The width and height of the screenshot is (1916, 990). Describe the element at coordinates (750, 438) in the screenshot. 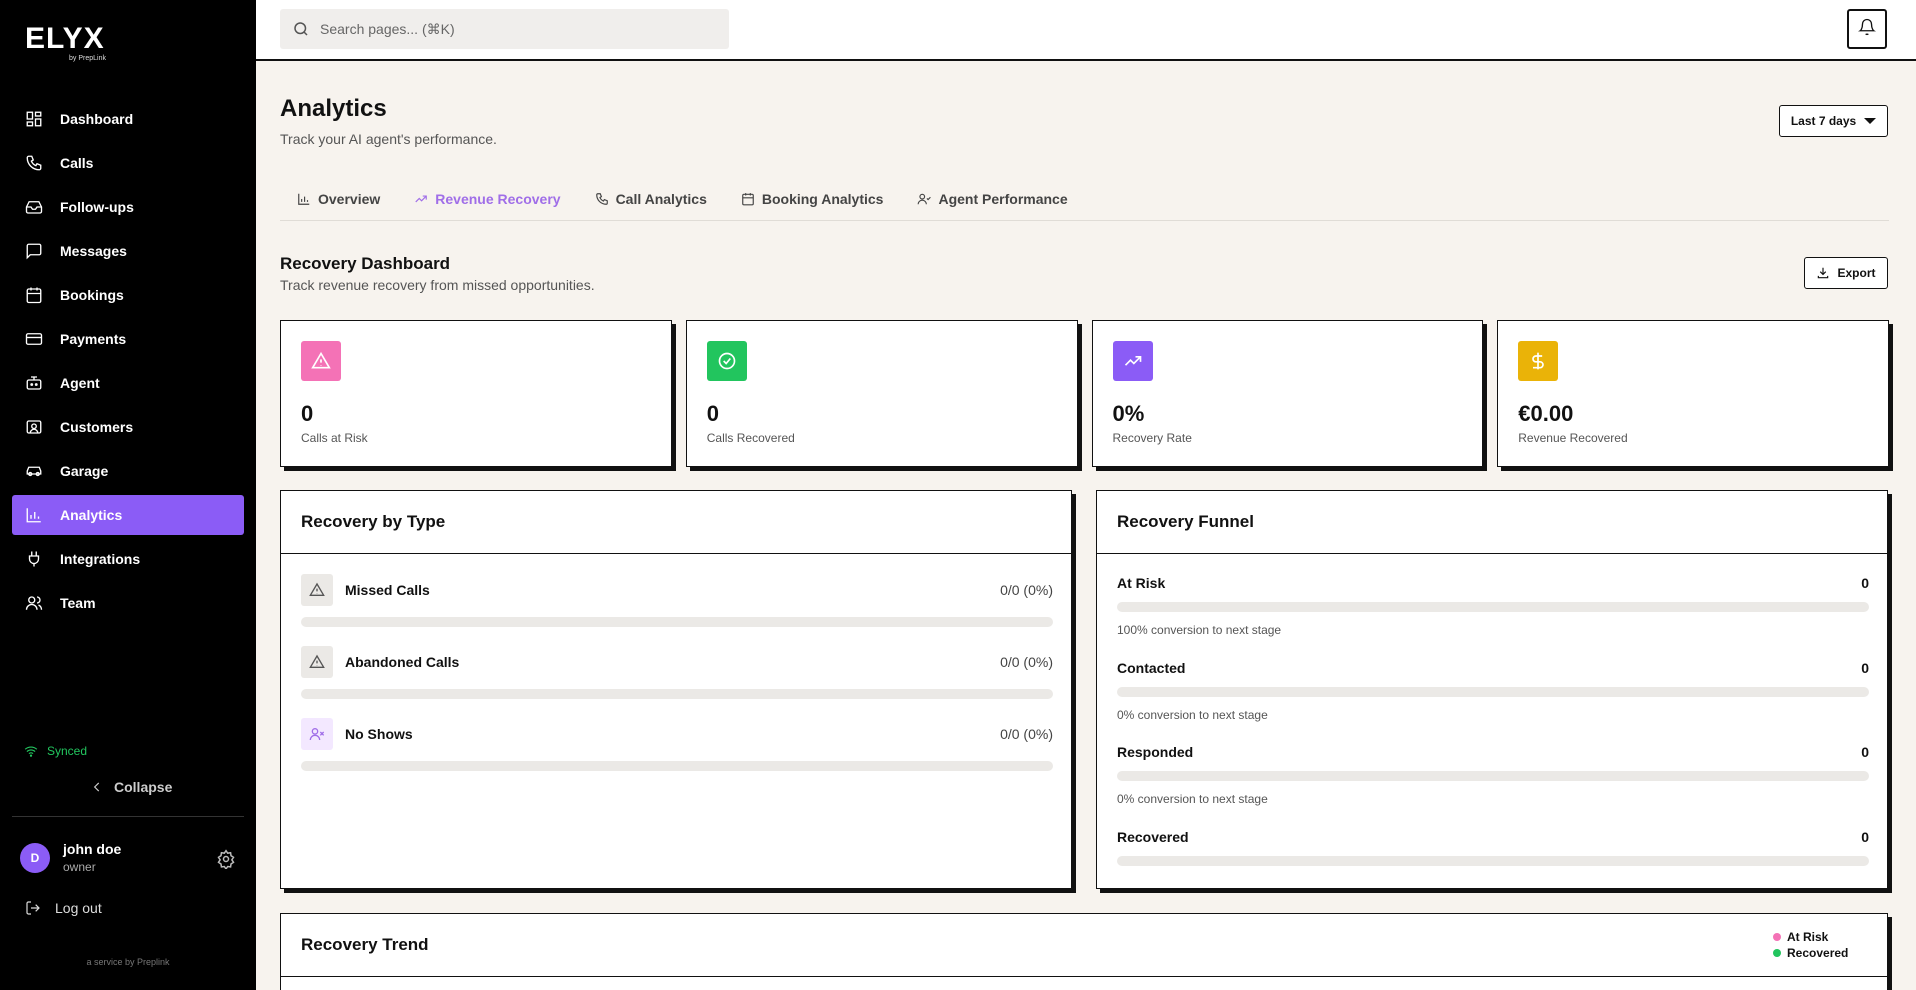

I see `stat-label: Calls Recovered` at that location.